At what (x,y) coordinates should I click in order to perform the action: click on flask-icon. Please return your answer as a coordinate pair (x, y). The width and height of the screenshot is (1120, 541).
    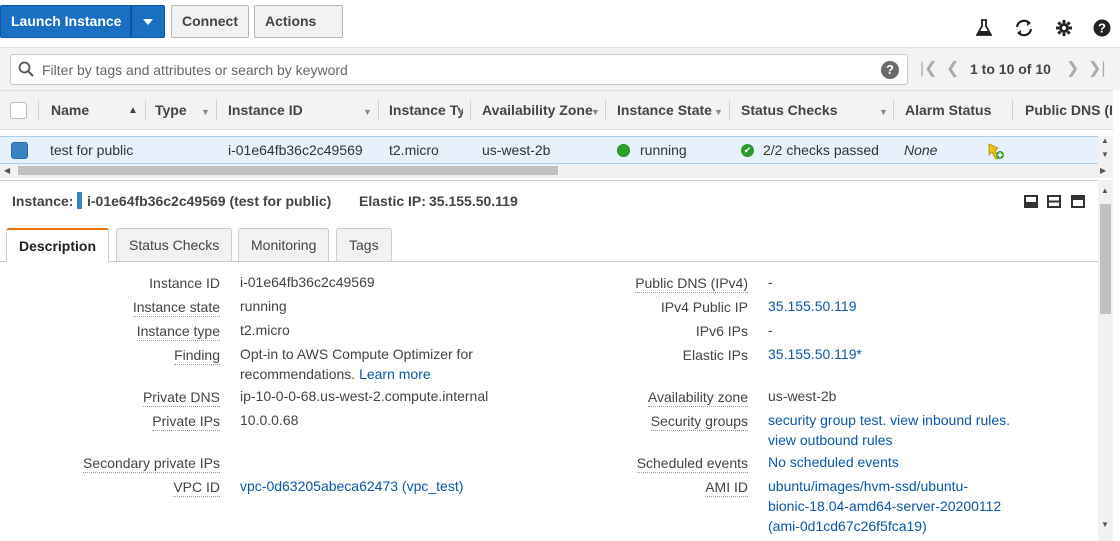
    Looking at the image, I should click on (984, 30).